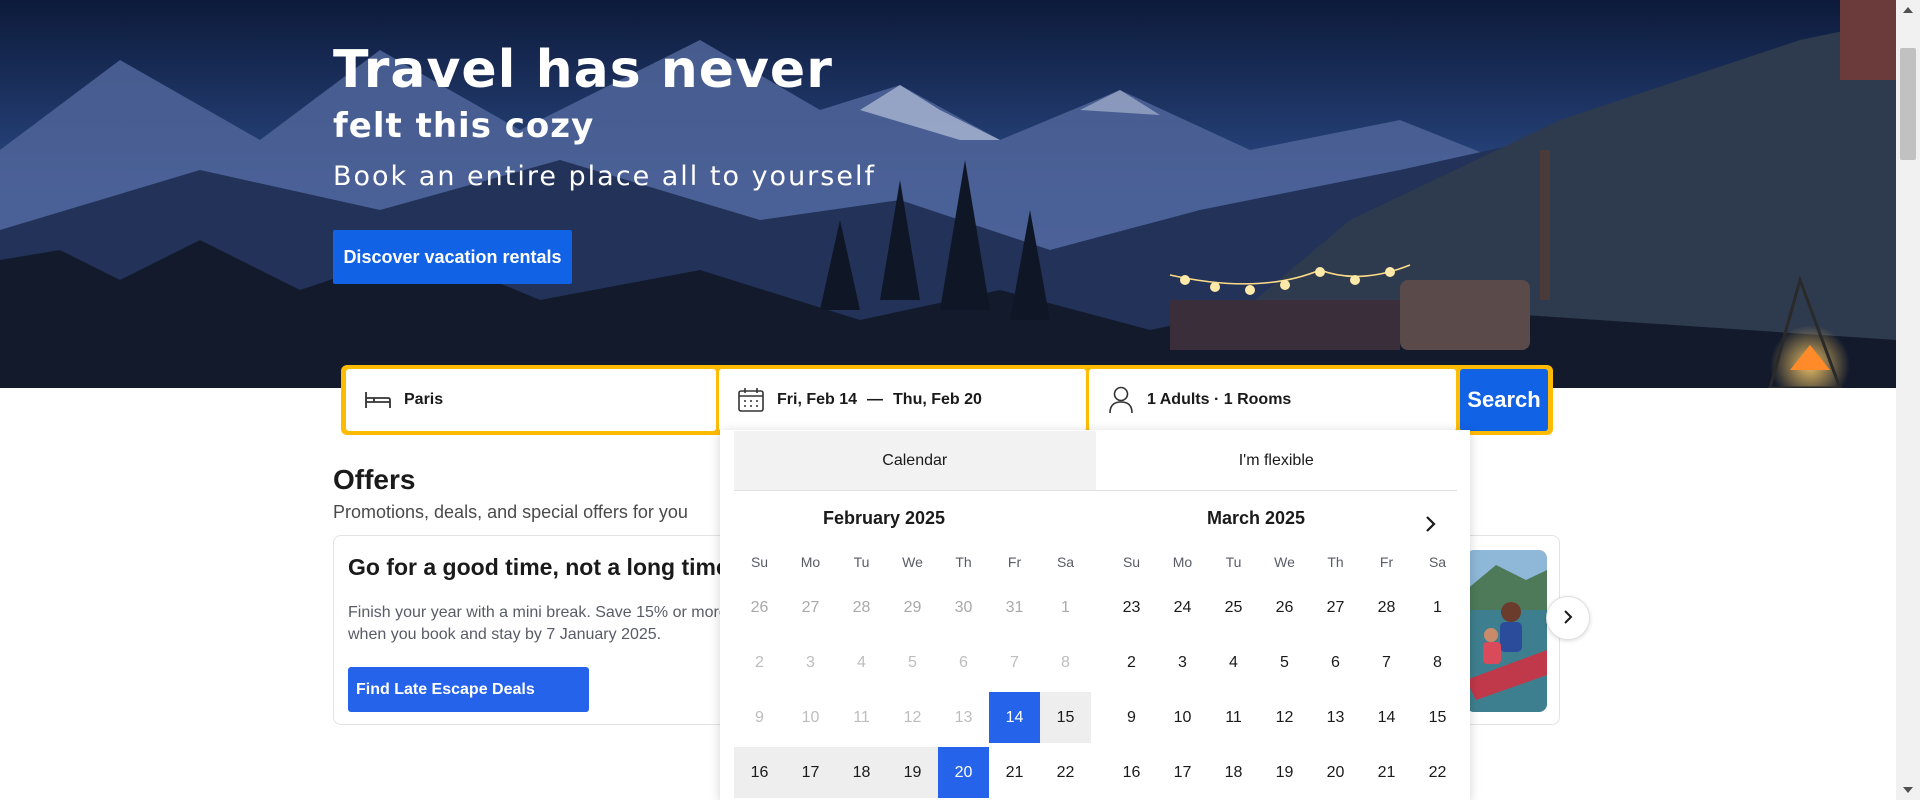 This screenshot has height=800, width=1920. I want to click on calendar-day: 24, so click(1182, 607).